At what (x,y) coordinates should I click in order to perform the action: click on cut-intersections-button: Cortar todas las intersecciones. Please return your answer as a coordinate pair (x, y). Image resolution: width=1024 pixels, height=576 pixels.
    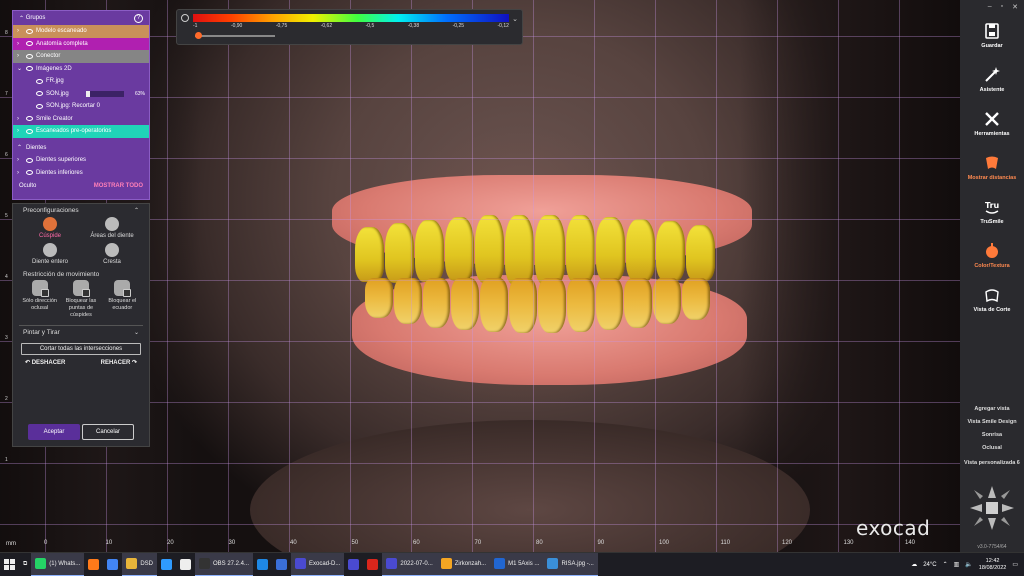
    Looking at the image, I should click on (81, 349).